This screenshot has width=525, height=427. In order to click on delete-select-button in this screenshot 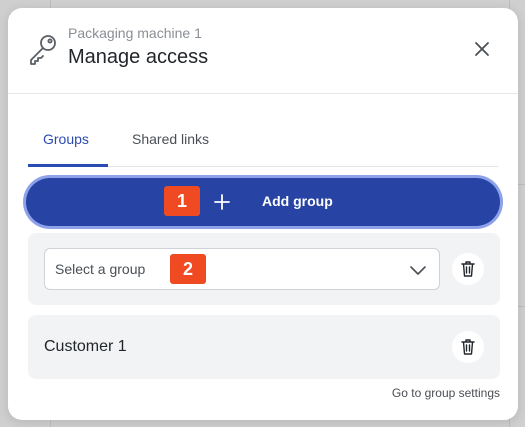, I will do `click(468, 269)`.